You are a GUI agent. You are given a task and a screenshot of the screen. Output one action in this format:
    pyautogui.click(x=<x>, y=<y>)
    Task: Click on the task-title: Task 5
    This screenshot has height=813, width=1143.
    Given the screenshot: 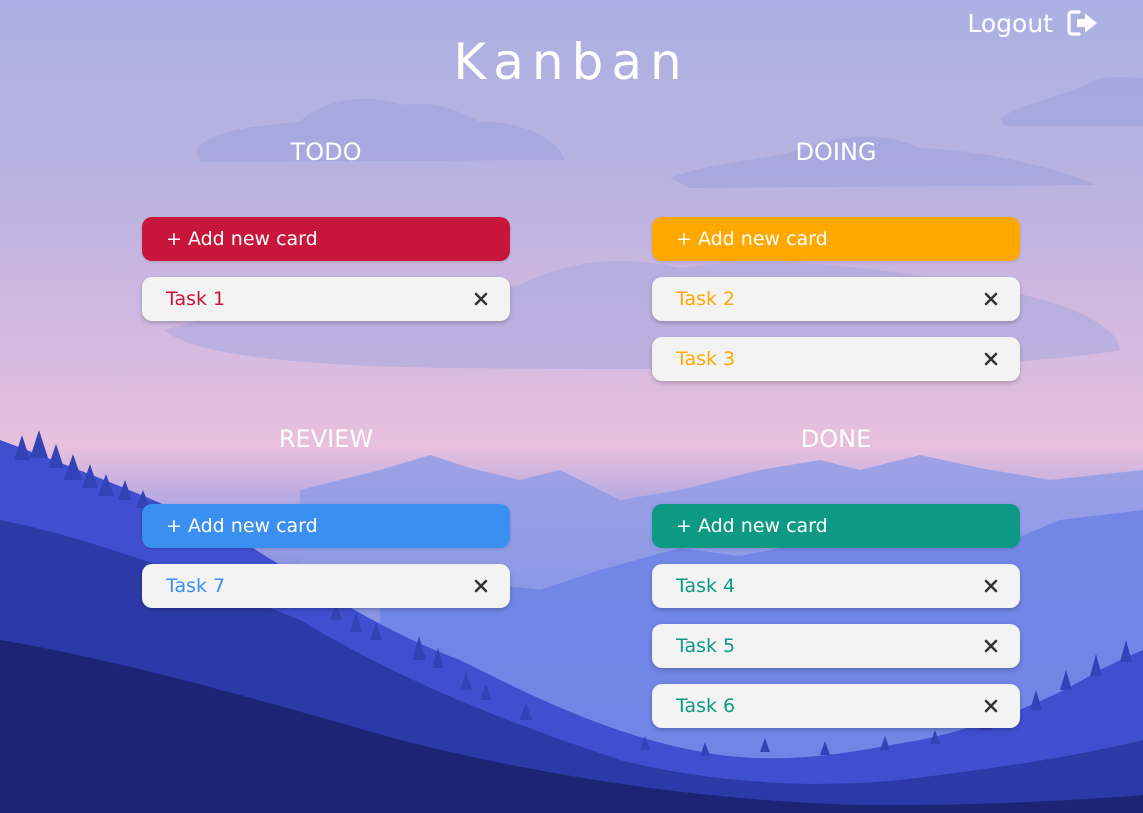 What is the action you would take?
    pyautogui.click(x=706, y=646)
    